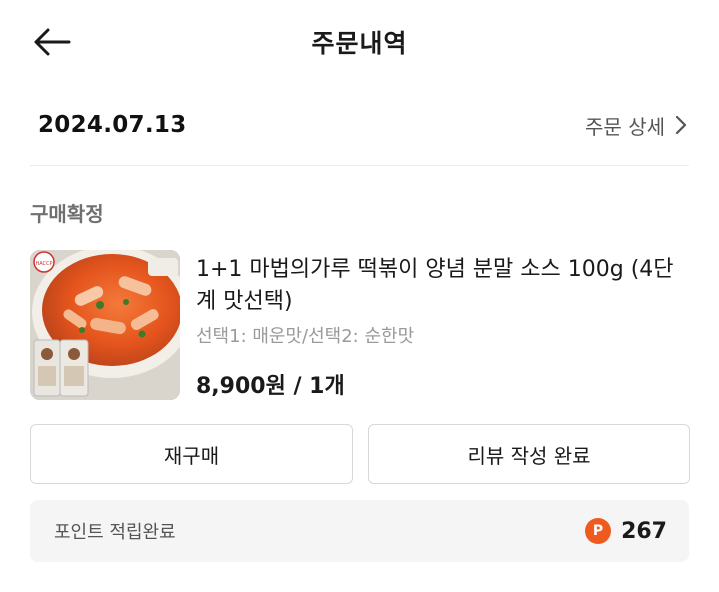 This screenshot has height=592, width=719. Describe the element at coordinates (112, 125) in the screenshot. I see `order-date: 2024.07.13` at that location.